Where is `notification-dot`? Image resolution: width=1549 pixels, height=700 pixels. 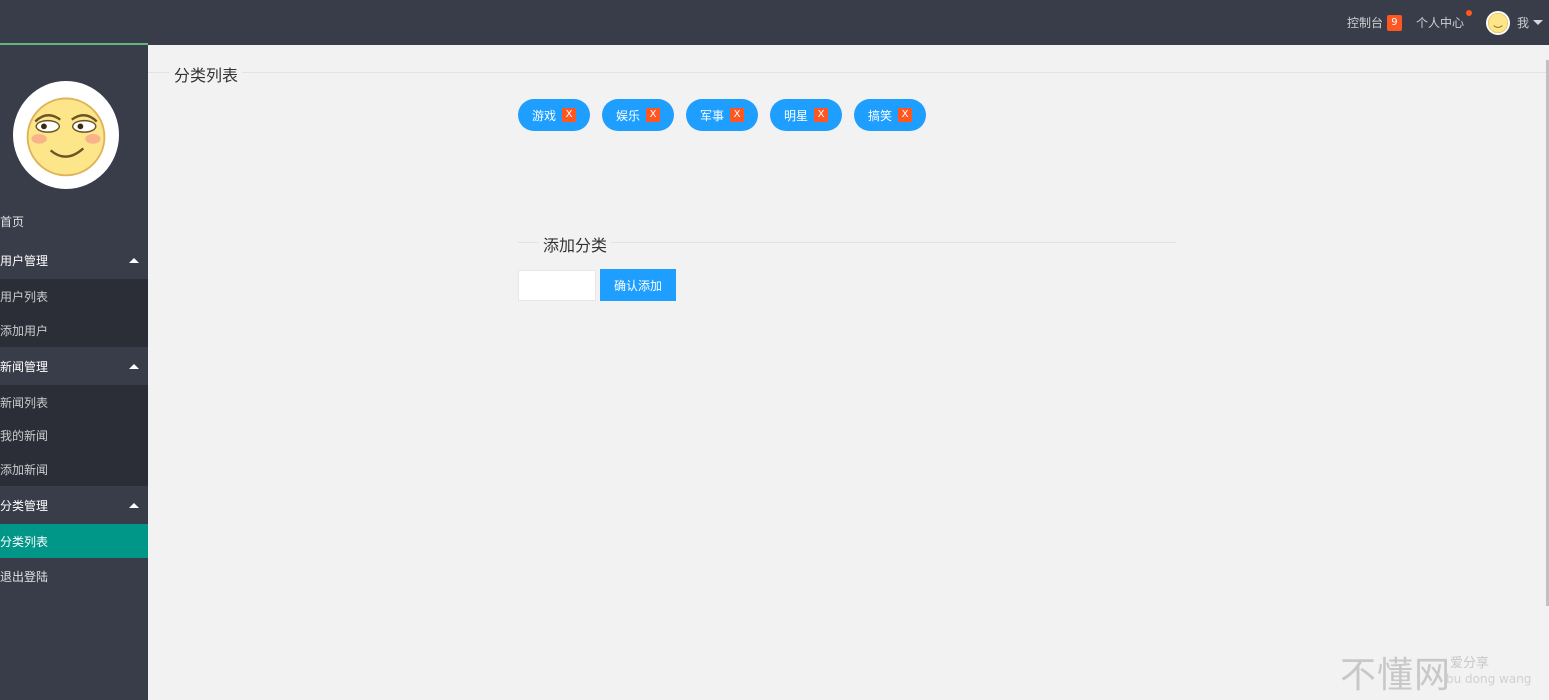
notification-dot is located at coordinates (1468, 13).